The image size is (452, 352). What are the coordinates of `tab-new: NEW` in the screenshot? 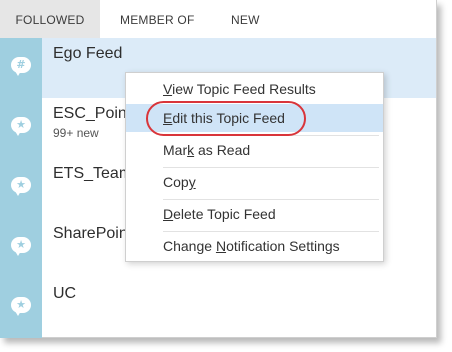 It's located at (245, 19).